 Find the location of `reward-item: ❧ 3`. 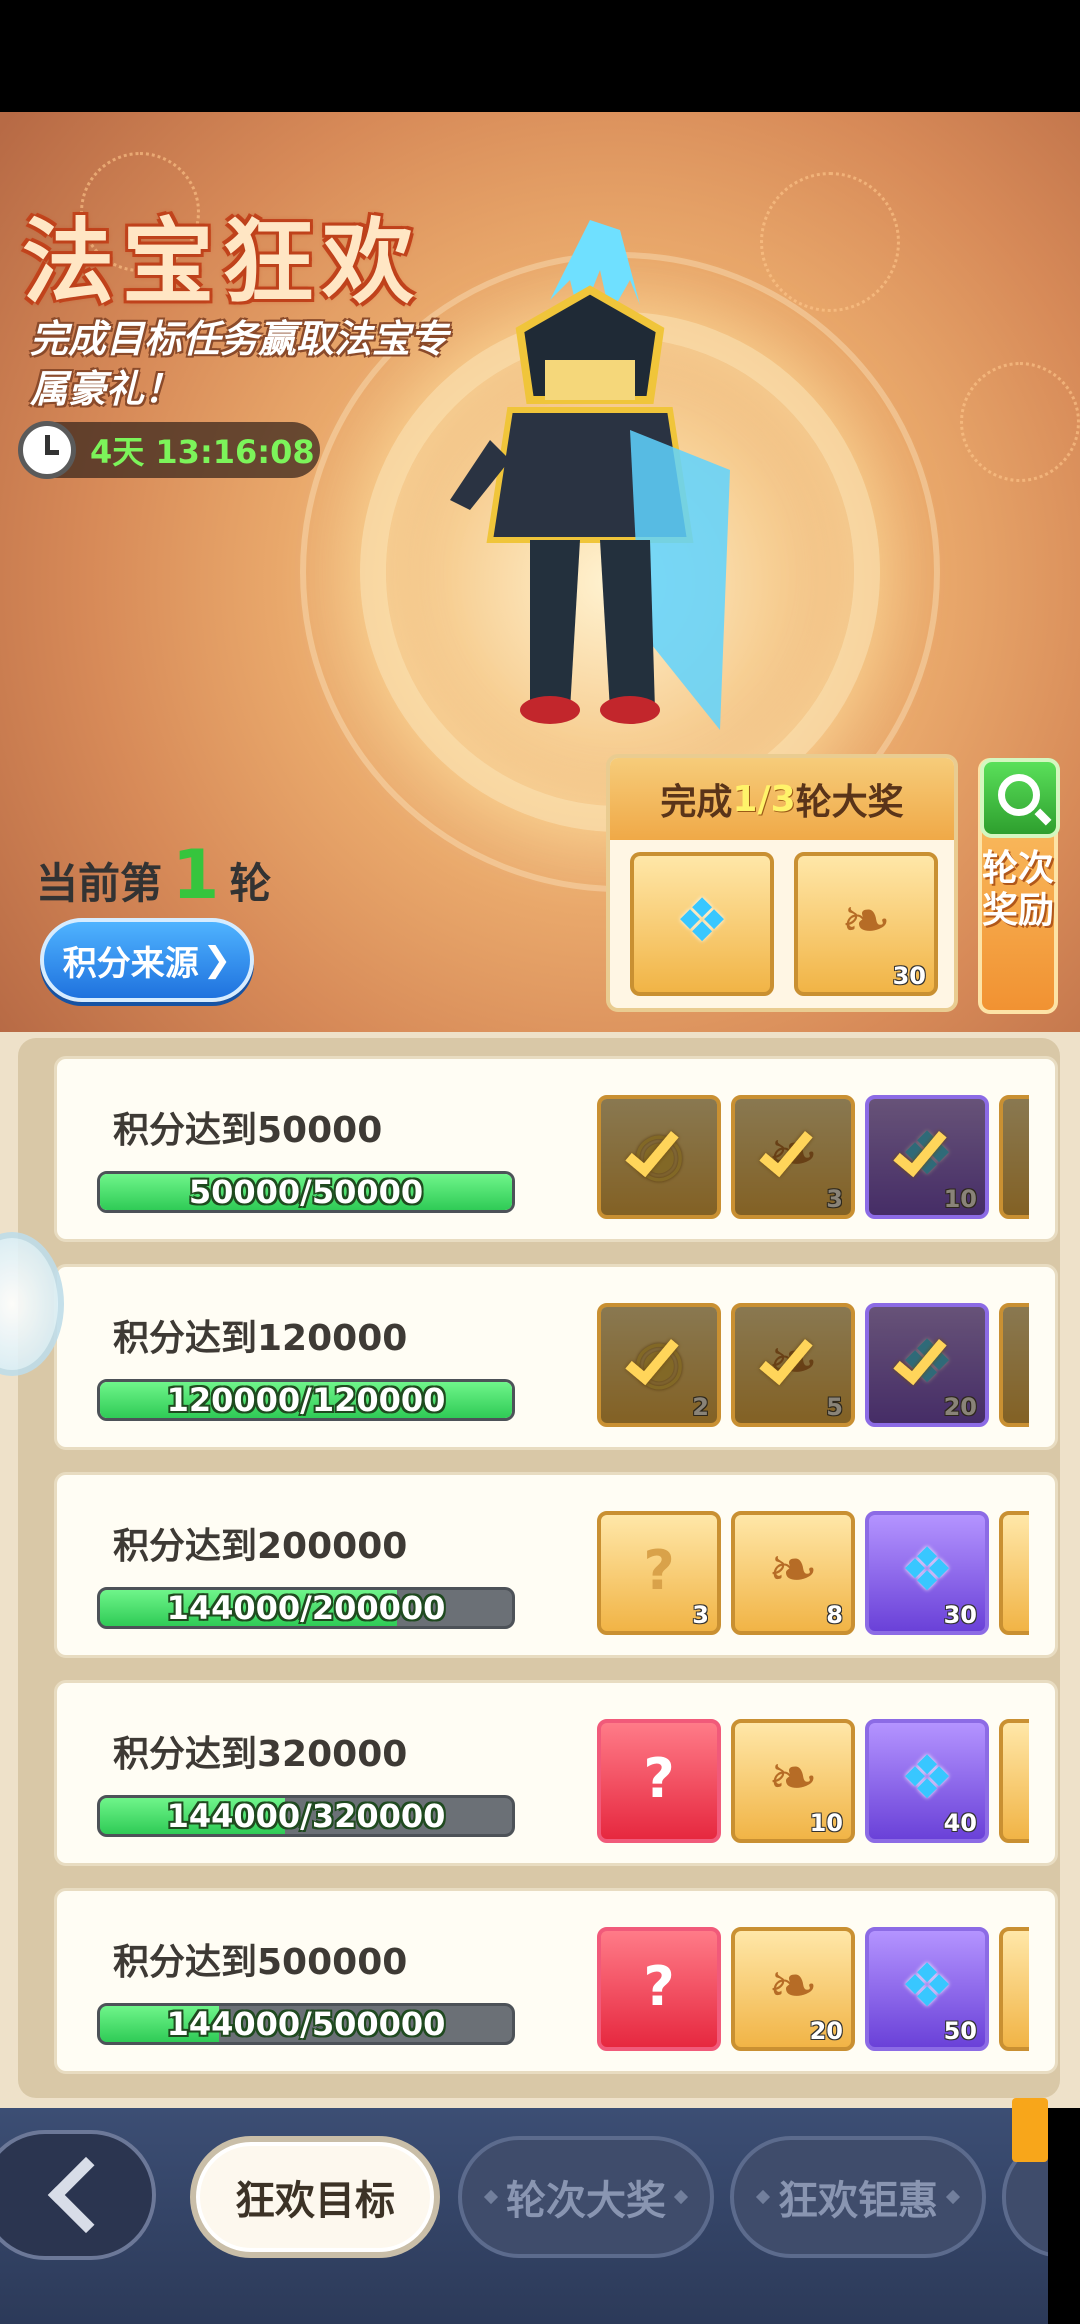

reward-item: ❧ 3 is located at coordinates (793, 1157).